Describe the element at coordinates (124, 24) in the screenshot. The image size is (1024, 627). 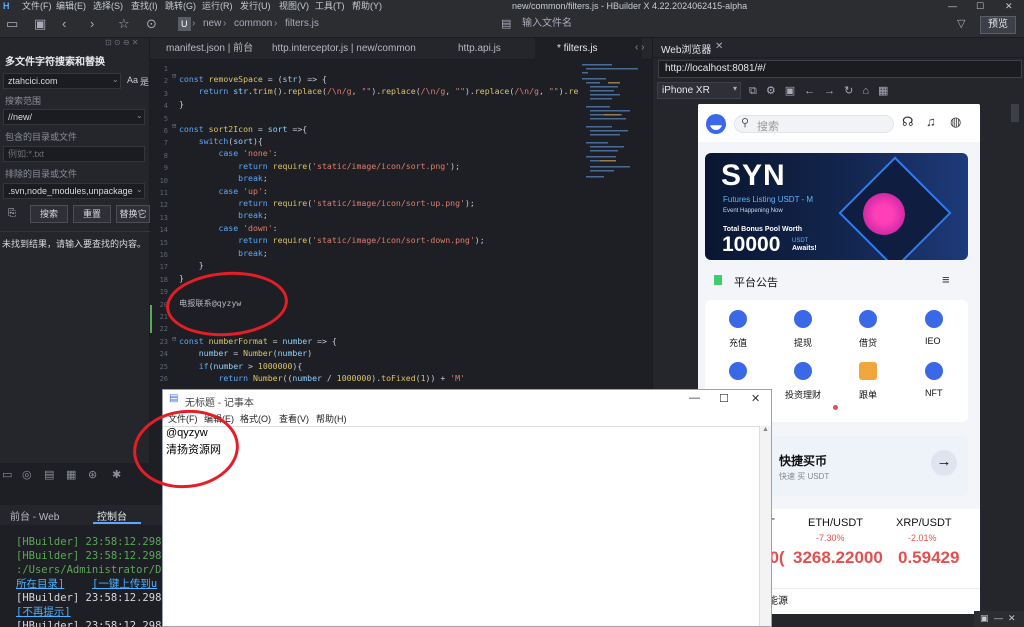
I see `star-icon: ☆` at that location.